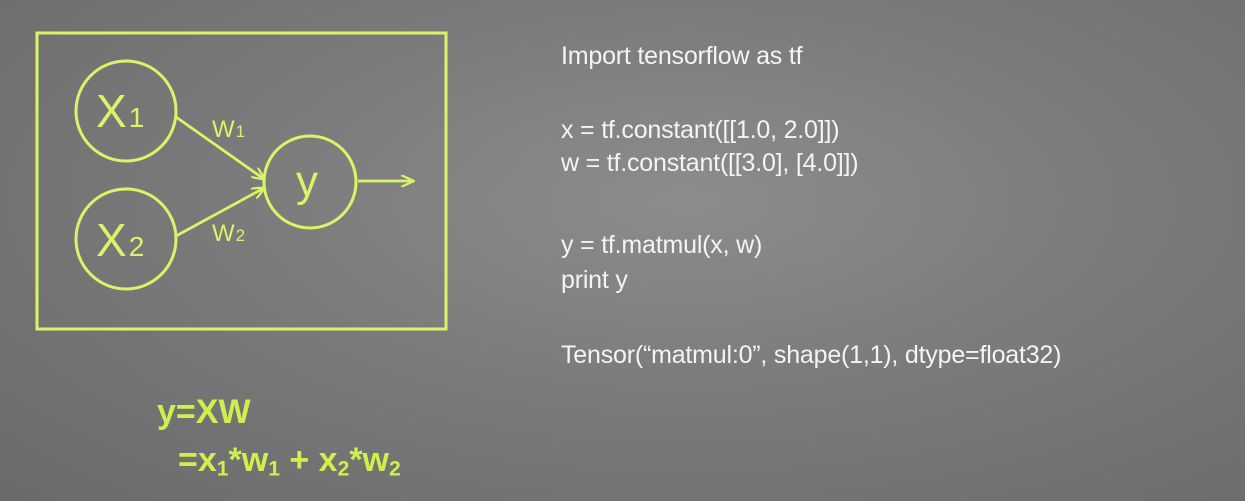  Describe the element at coordinates (120, 111) in the screenshot. I see `input-label-x1: X1` at that location.